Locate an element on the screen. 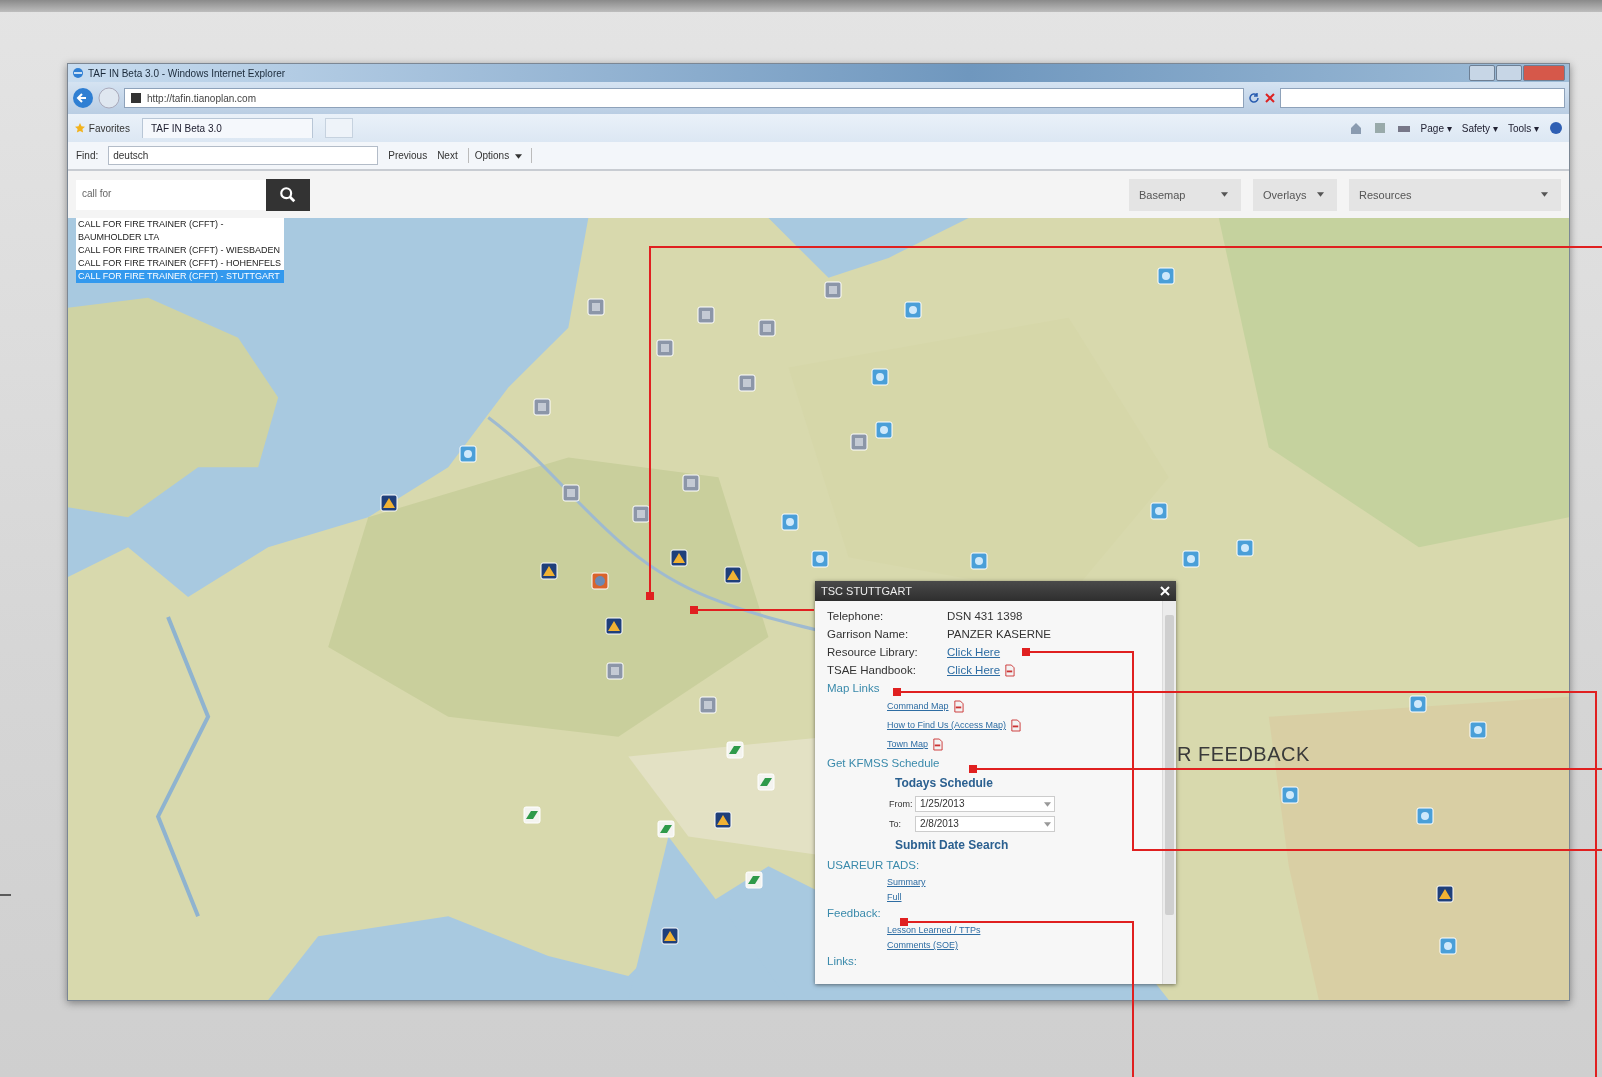 The height and width of the screenshot is (1077, 1602). back-button is located at coordinates (83, 98).